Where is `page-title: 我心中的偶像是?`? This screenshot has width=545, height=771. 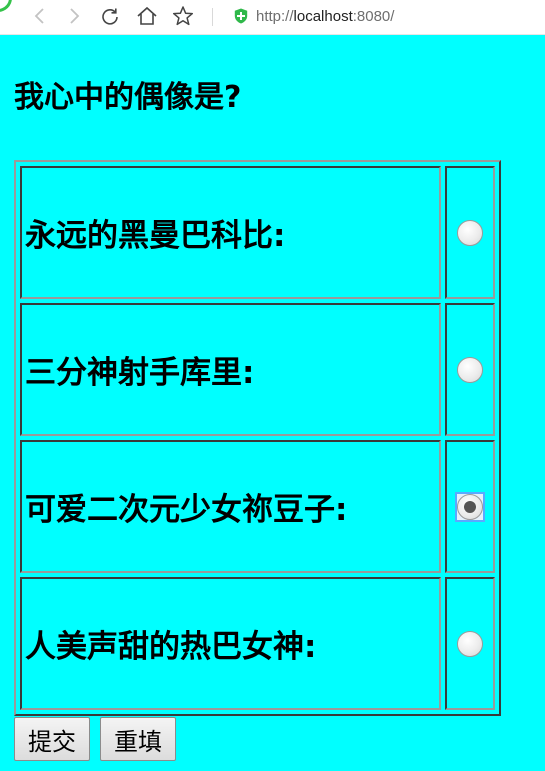
page-title: 我心中的偶像是? is located at coordinates (128, 97).